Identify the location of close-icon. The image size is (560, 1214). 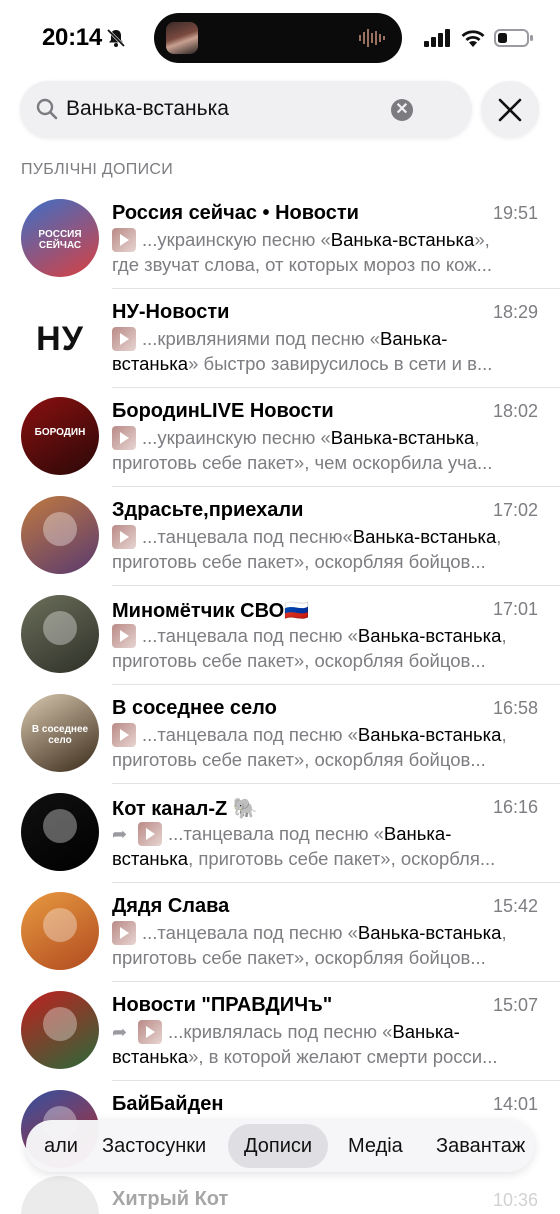
(510, 109).